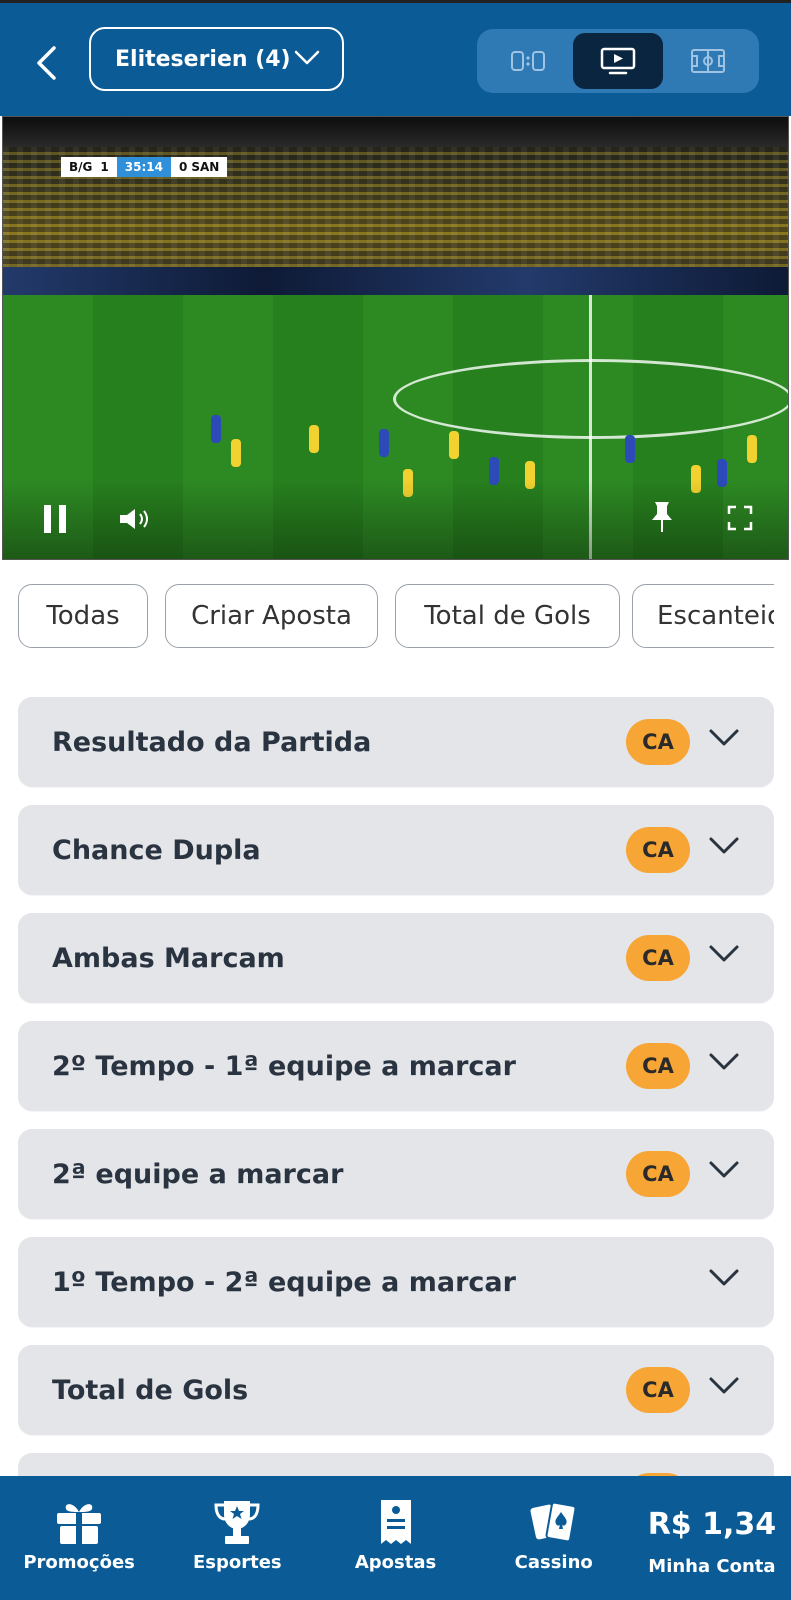  What do you see at coordinates (108, 167) in the screenshot?
I see `home-score: 1` at bounding box center [108, 167].